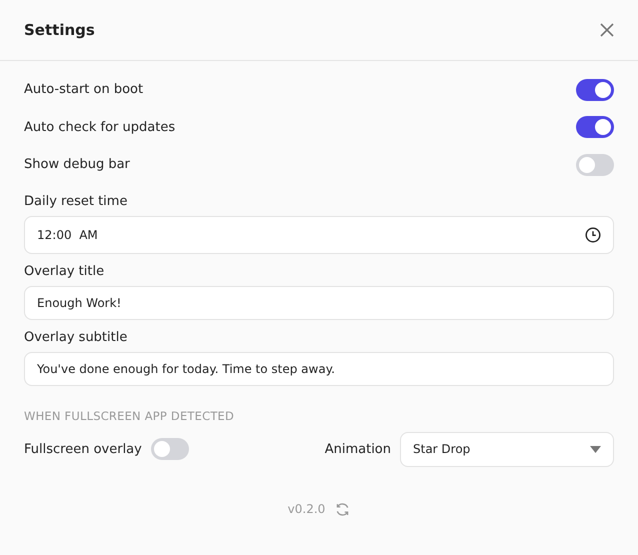 The image size is (638, 555). Describe the element at coordinates (319, 235) in the screenshot. I see `time-field: 12:00 AM` at that location.